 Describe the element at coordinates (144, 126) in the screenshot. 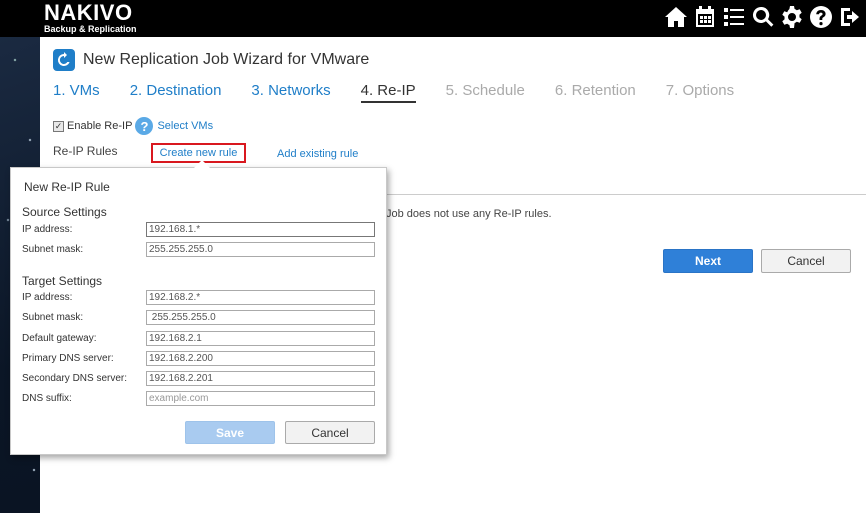

I see `help-icon: ?` at that location.